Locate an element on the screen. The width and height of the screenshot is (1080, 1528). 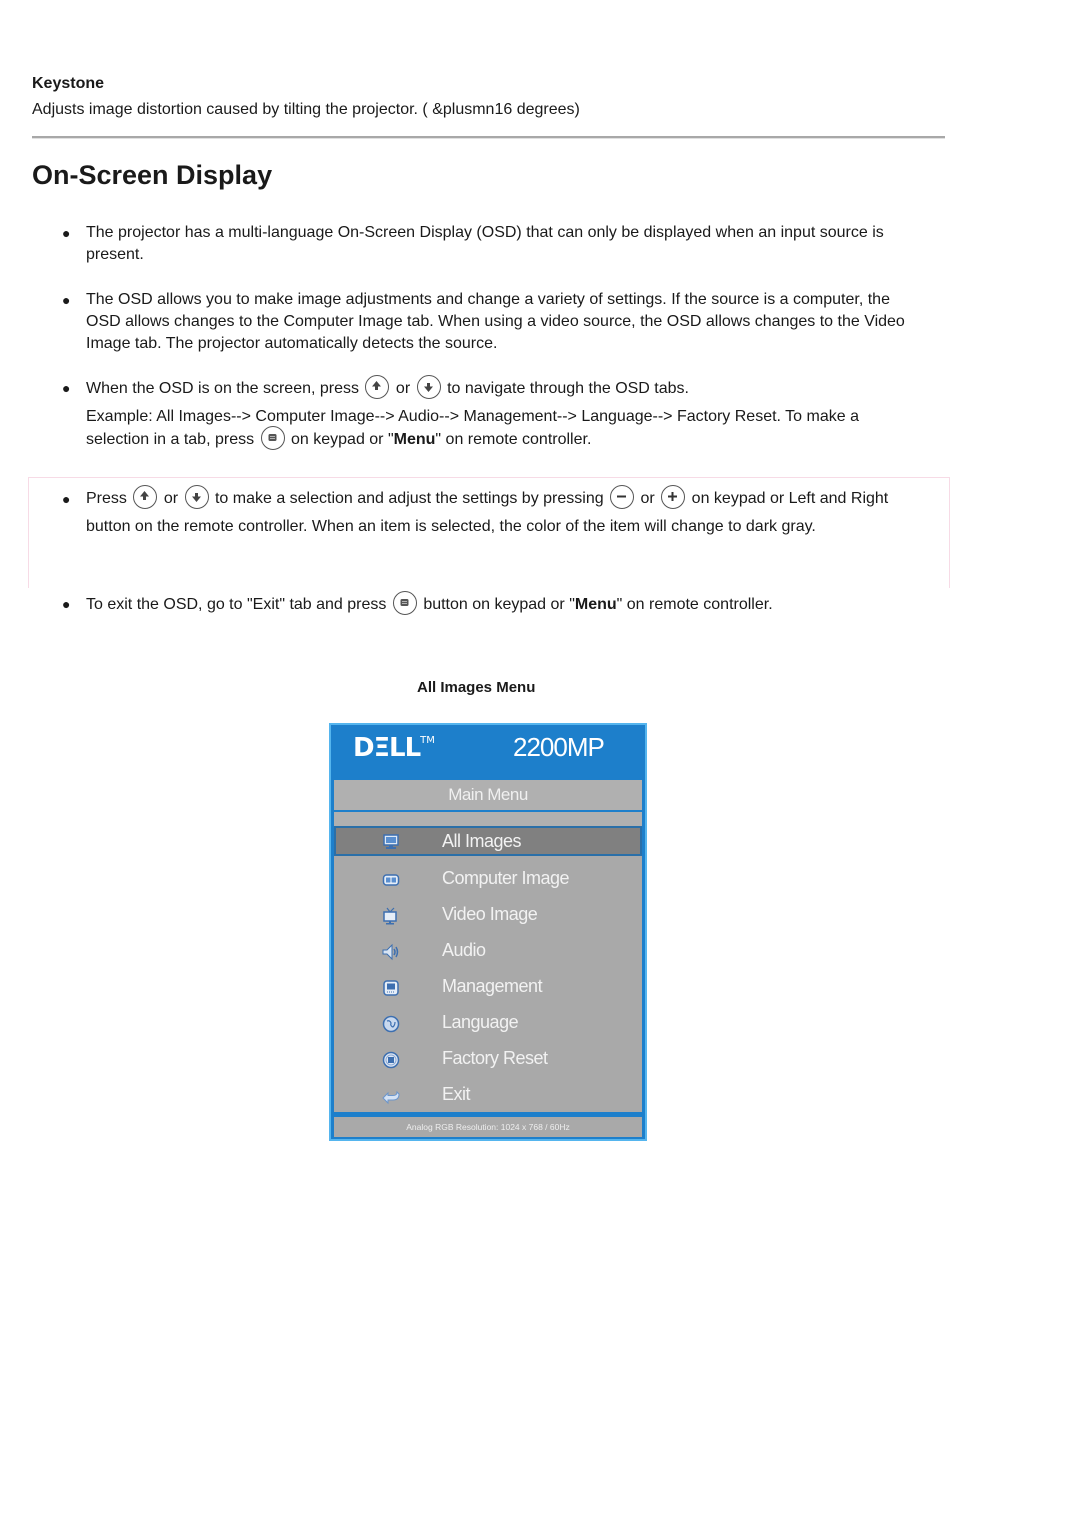
osd-item-factory-reset: Factory Reset is located at coordinates (488, 1058).